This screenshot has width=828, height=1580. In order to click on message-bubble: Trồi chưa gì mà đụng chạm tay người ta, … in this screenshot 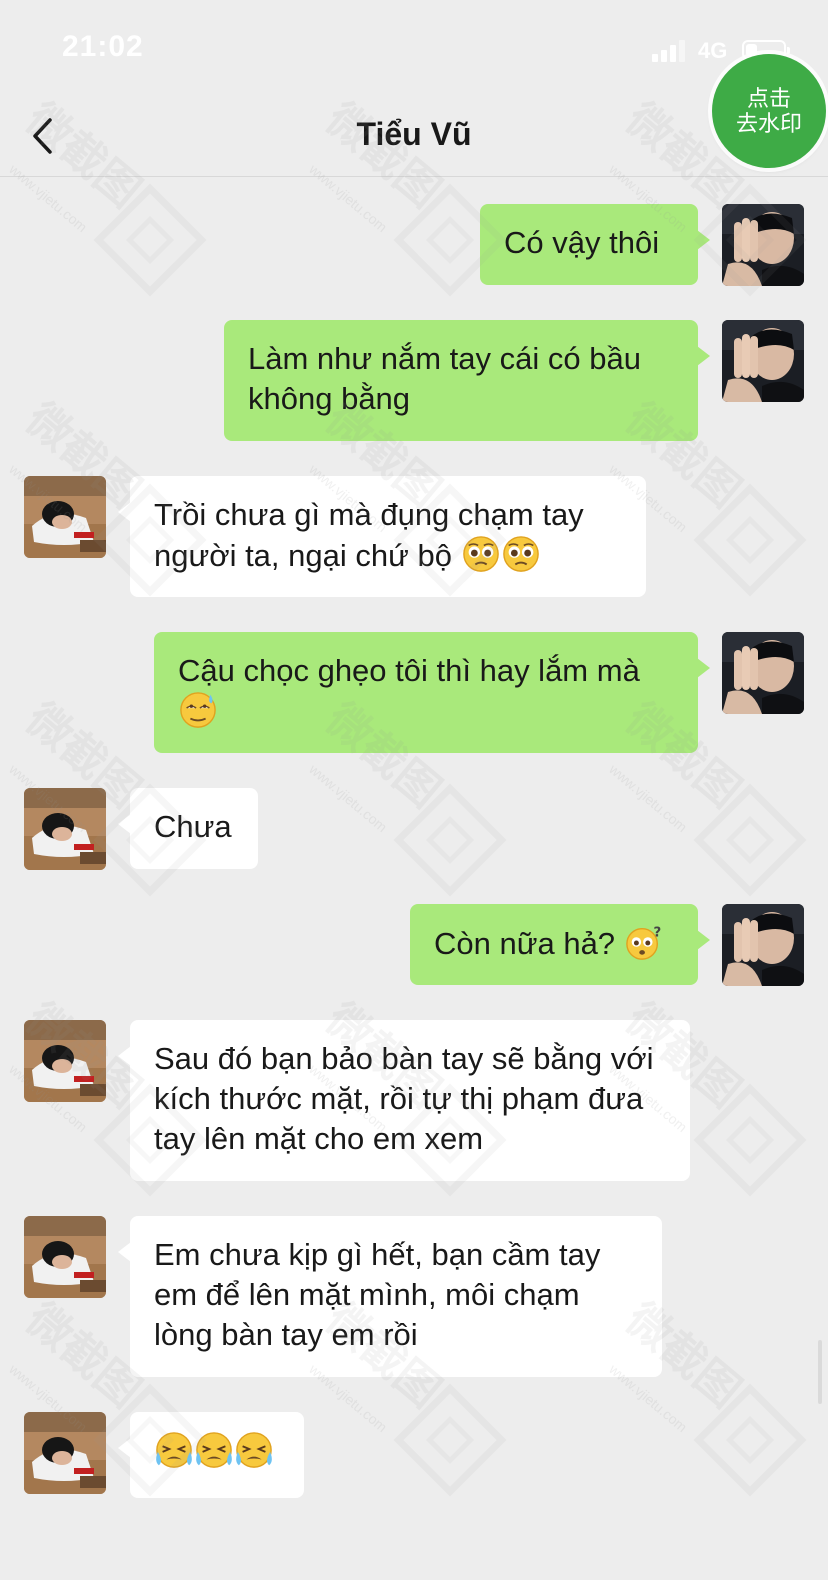, I will do `click(382, 536)`.